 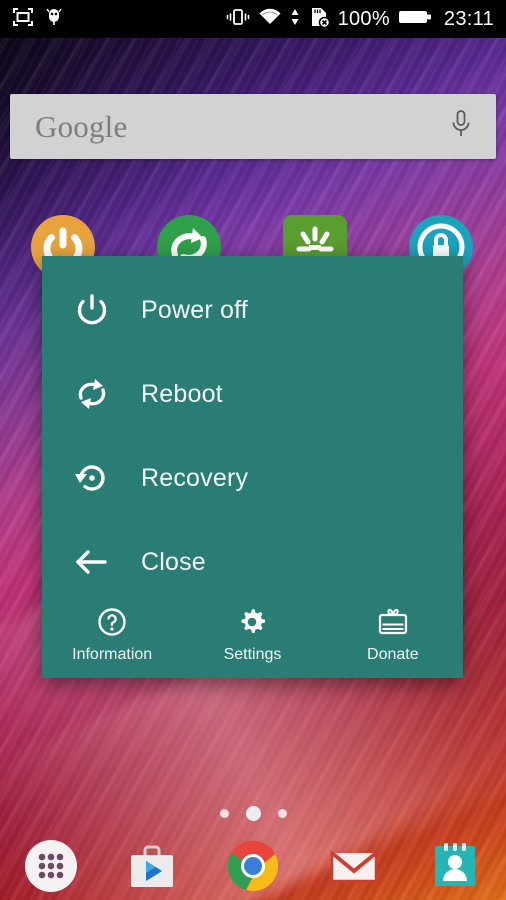 What do you see at coordinates (252, 394) in the screenshot?
I see `menu-item-reboot: Reboot` at bounding box center [252, 394].